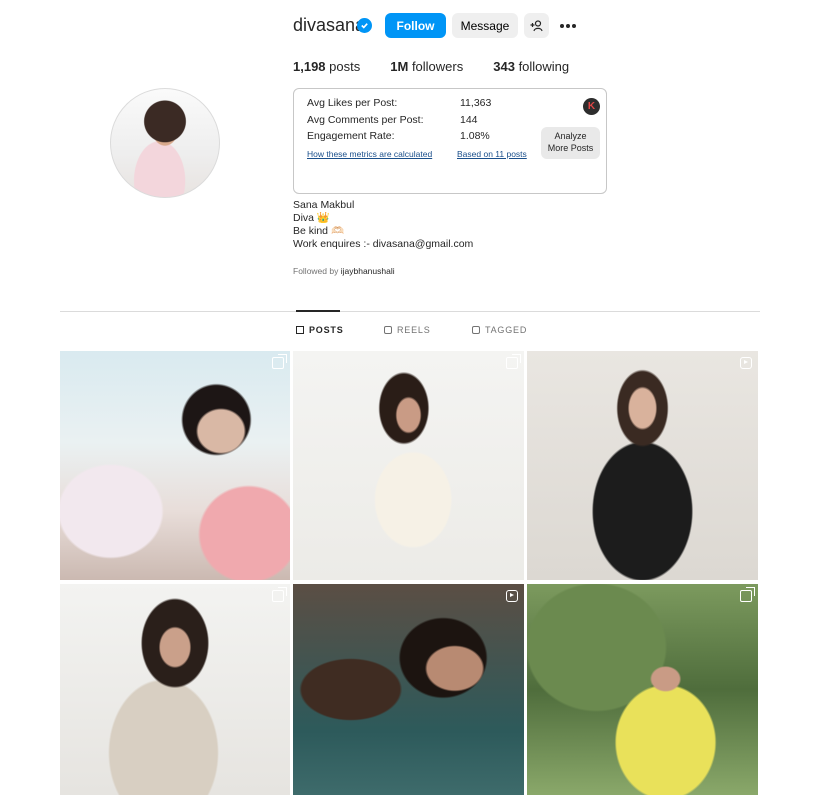 The image size is (820, 795). I want to click on followed-by-user-link: ijaybhanushali, so click(368, 271).